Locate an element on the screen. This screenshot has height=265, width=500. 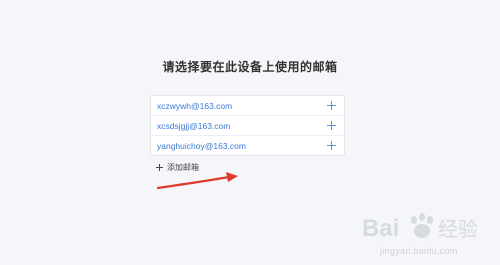
watermark: Bai 经验 jingyan.baidu.com is located at coordinates (428, 233).